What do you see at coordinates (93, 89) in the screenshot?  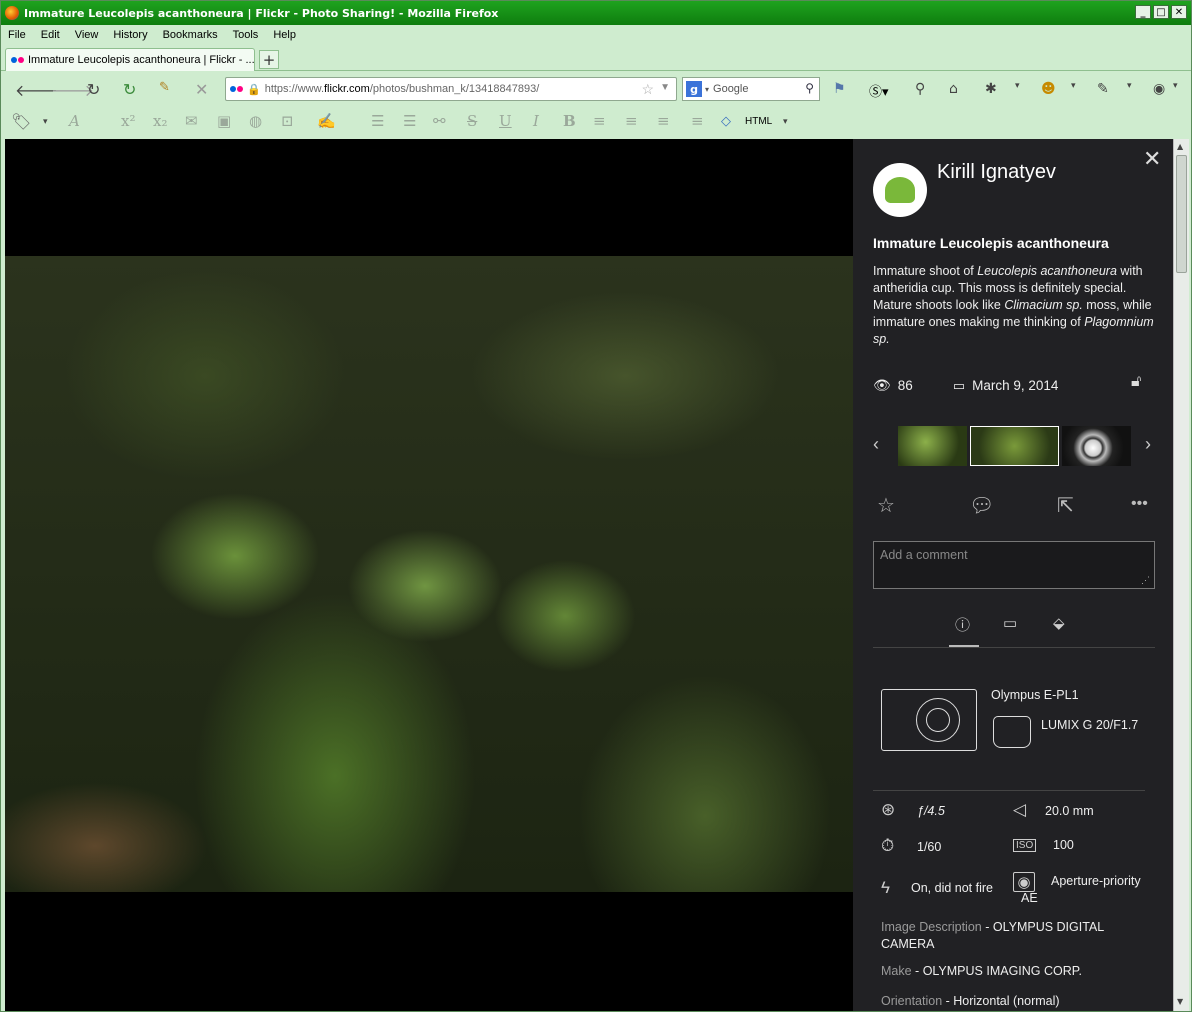 I see `reload-icon: ↻` at bounding box center [93, 89].